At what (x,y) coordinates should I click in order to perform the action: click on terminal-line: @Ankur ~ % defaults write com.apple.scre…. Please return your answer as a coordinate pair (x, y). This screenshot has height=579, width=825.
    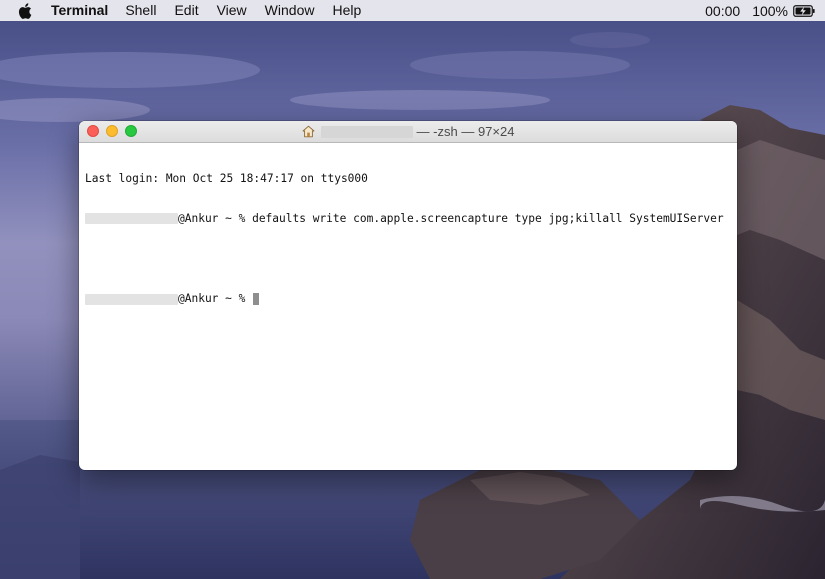
    Looking at the image, I should click on (408, 218).